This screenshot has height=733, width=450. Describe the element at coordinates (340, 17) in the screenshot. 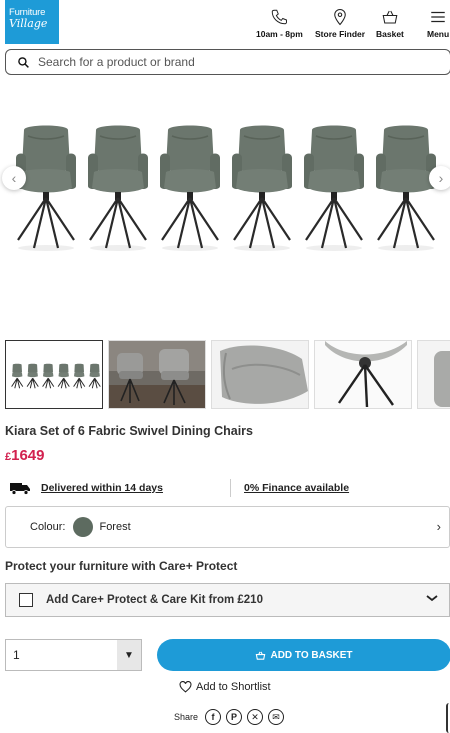

I see `location-pin-icon` at that location.